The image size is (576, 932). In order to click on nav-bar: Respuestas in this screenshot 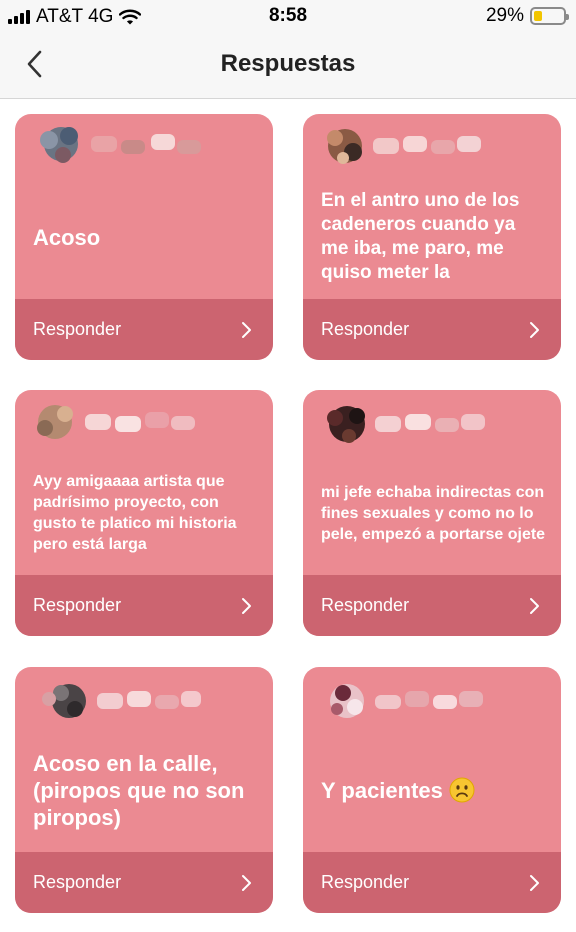, I will do `click(288, 66)`.